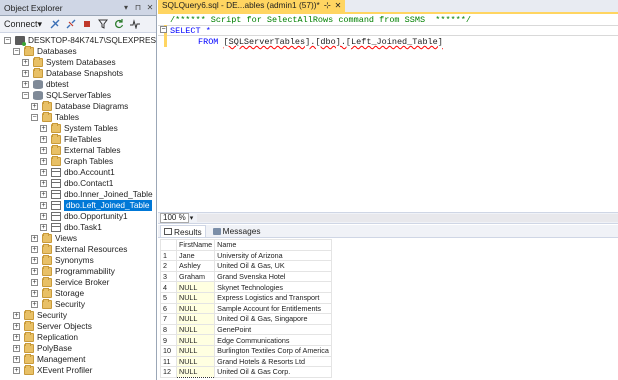  Describe the element at coordinates (126, 7) in the screenshot. I see `dropdown-icon: ▾` at that location.